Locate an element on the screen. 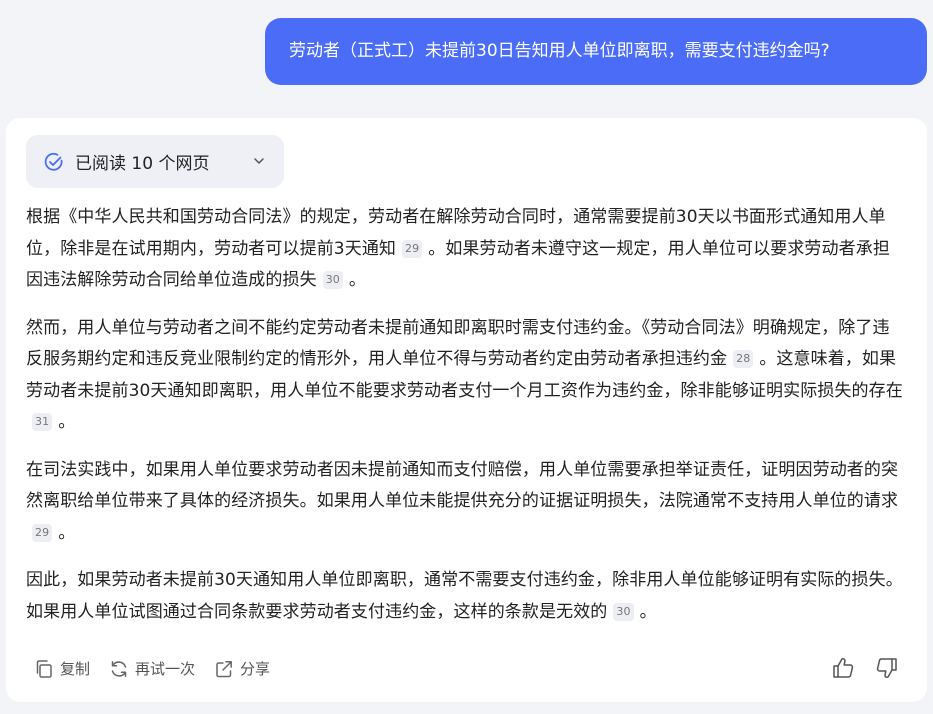  retry-button: 再试一次 is located at coordinates (152, 668).